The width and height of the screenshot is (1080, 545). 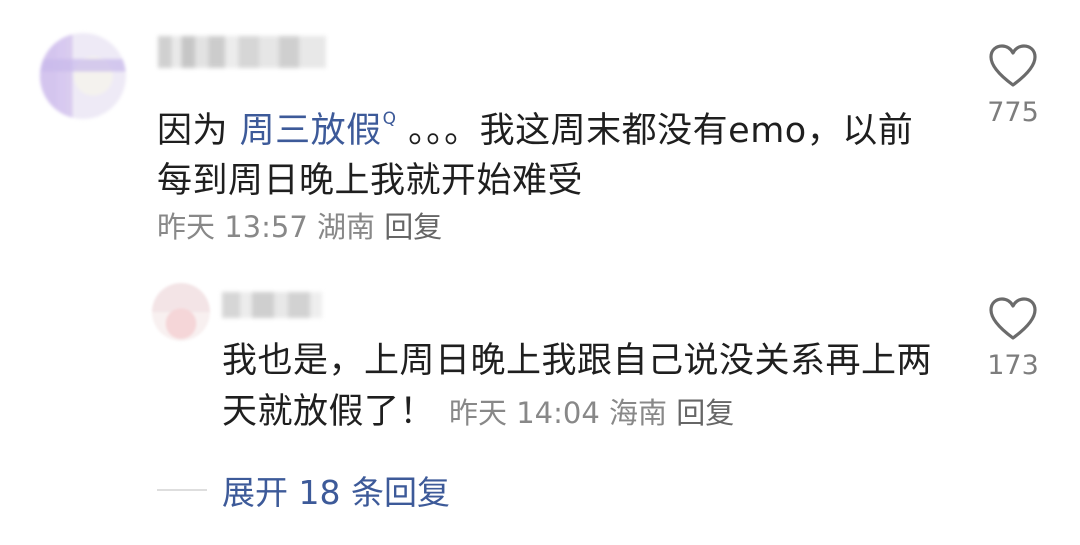 I want to click on reply-location: 海南, so click(x=638, y=413).